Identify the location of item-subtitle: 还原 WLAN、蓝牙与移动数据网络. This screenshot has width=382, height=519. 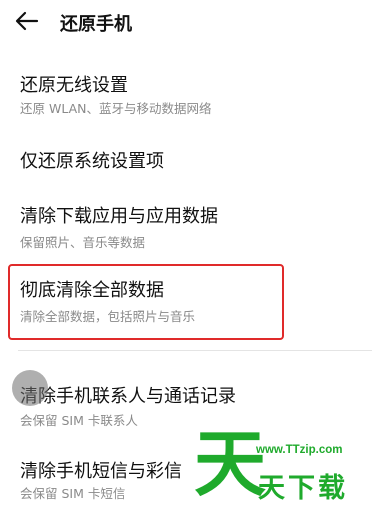
(116, 108).